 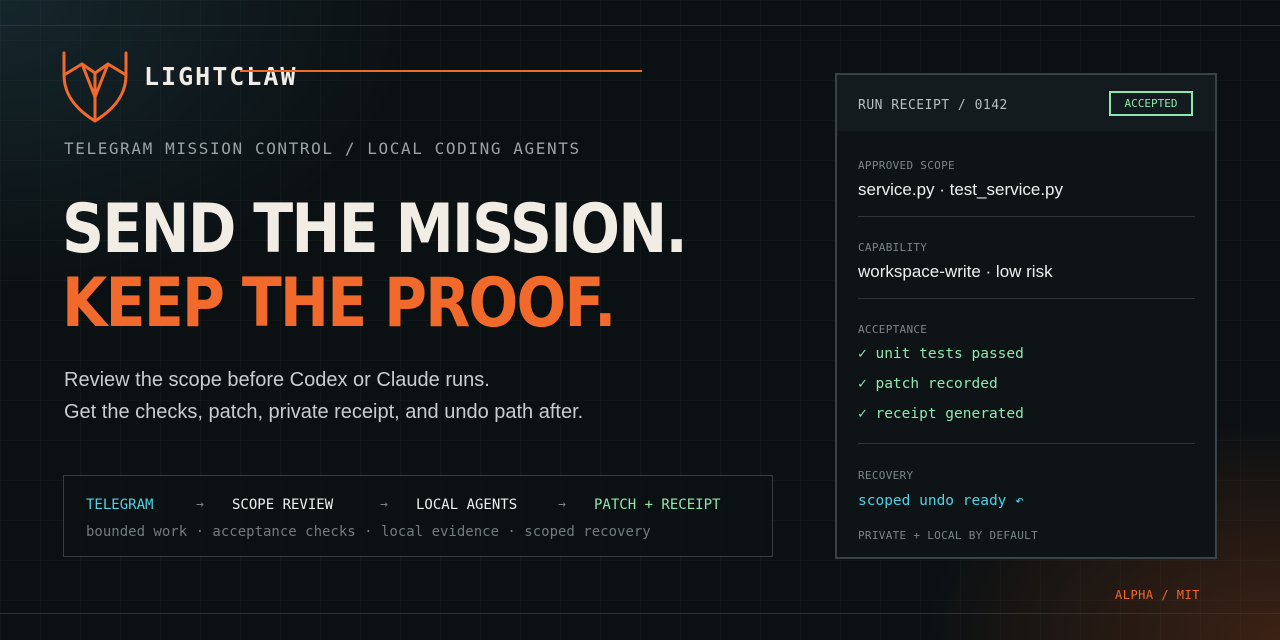 What do you see at coordinates (283, 505) in the screenshot?
I see `flow-step-scope-review: SCOPE REVIEW` at bounding box center [283, 505].